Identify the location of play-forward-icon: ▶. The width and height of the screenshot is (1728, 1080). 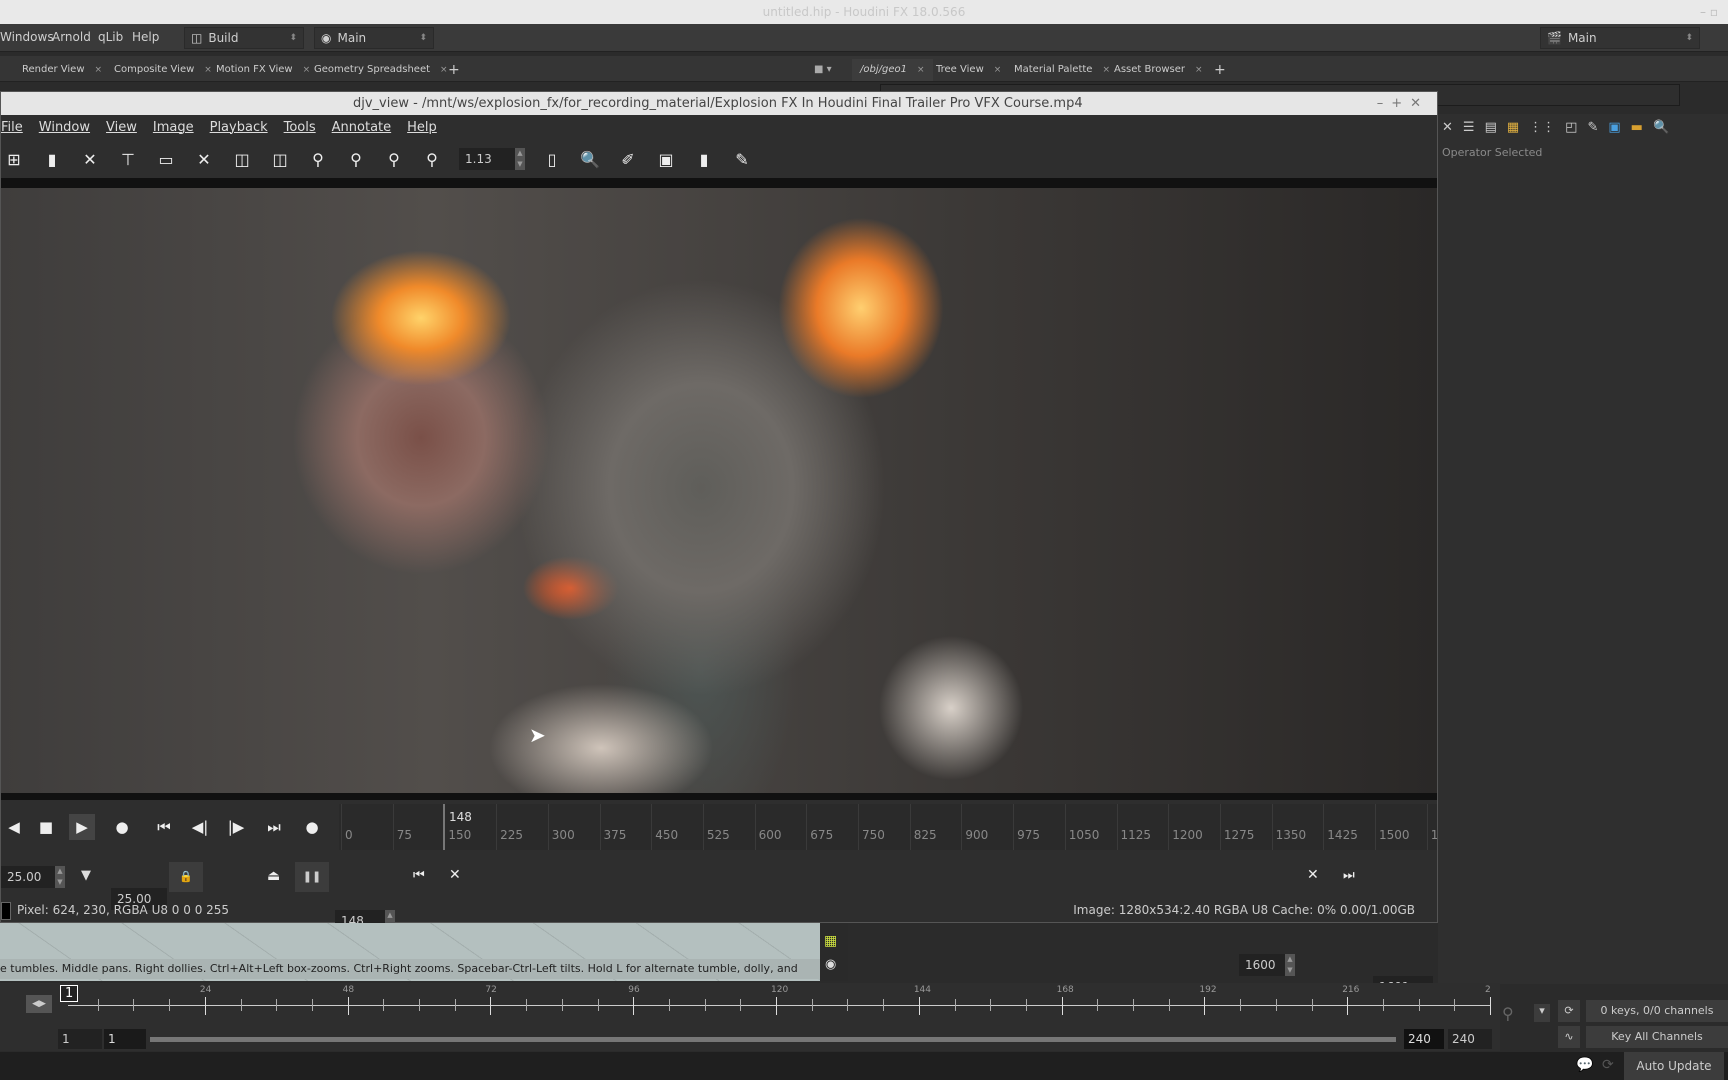
(82, 827).